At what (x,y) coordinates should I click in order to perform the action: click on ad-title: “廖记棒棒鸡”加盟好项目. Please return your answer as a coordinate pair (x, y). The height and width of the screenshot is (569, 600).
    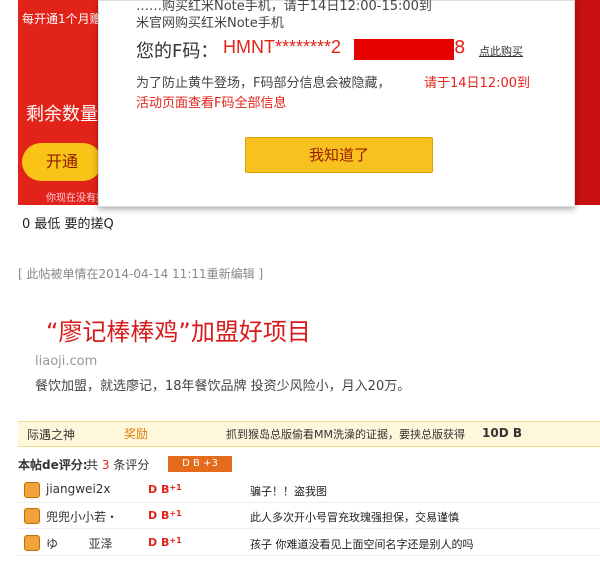
    Looking at the image, I should click on (178, 329).